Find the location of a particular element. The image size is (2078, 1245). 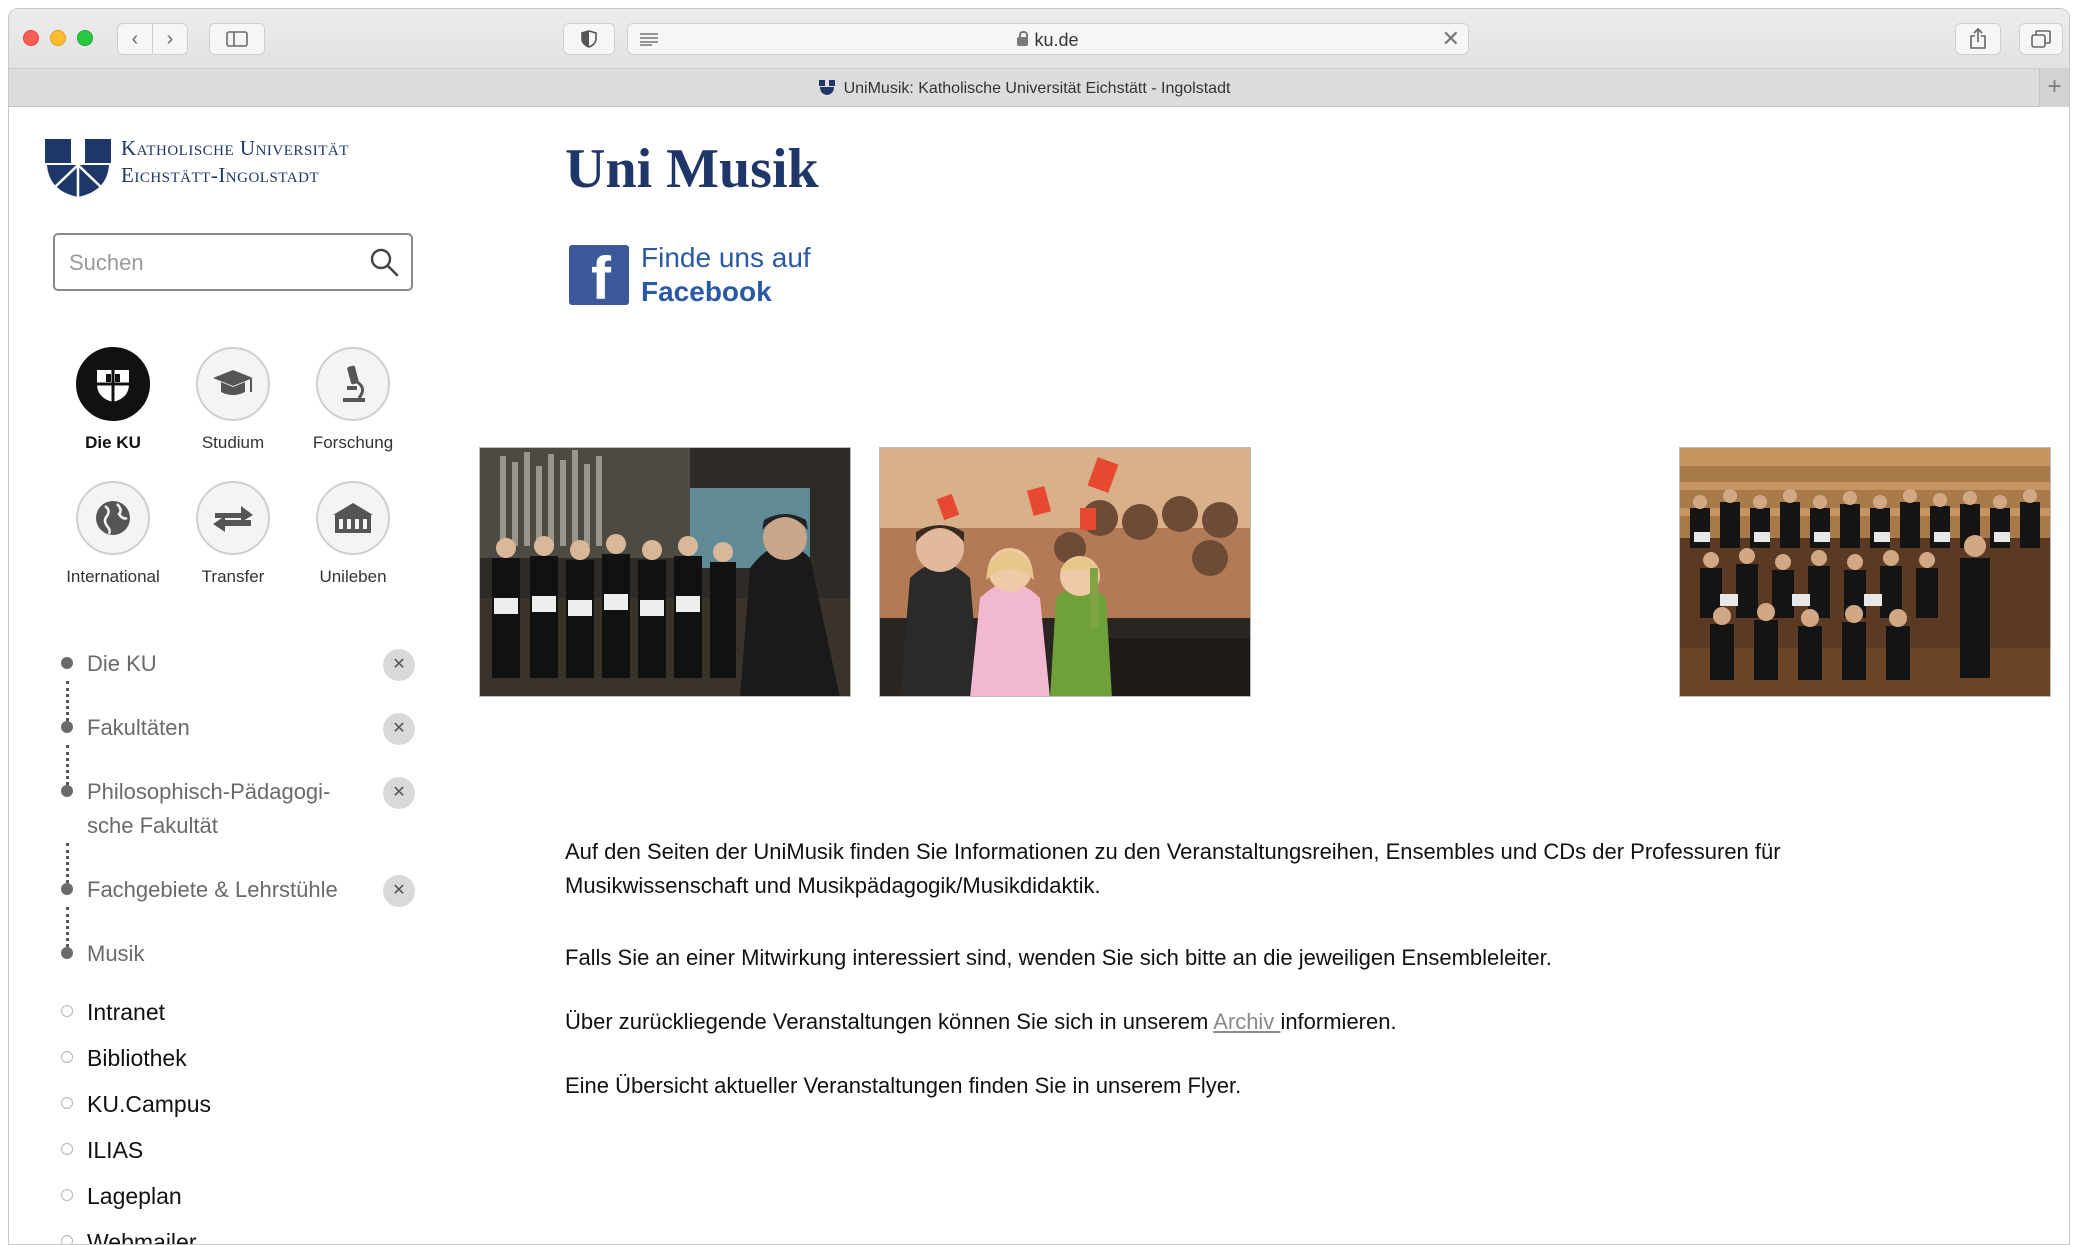

breadcrumb-label: Die KU is located at coordinates (122, 663).